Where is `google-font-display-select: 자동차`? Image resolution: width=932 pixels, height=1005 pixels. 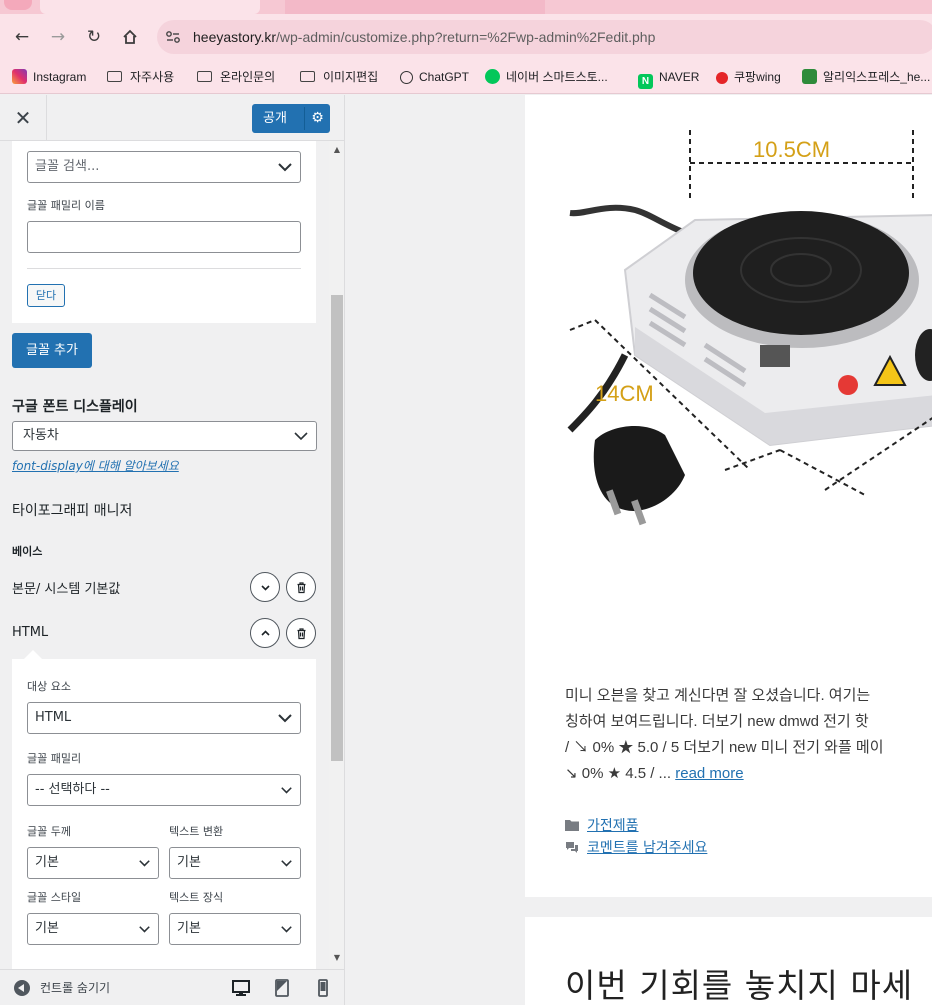
google-font-display-select: 자동차 is located at coordinates (164, 436).